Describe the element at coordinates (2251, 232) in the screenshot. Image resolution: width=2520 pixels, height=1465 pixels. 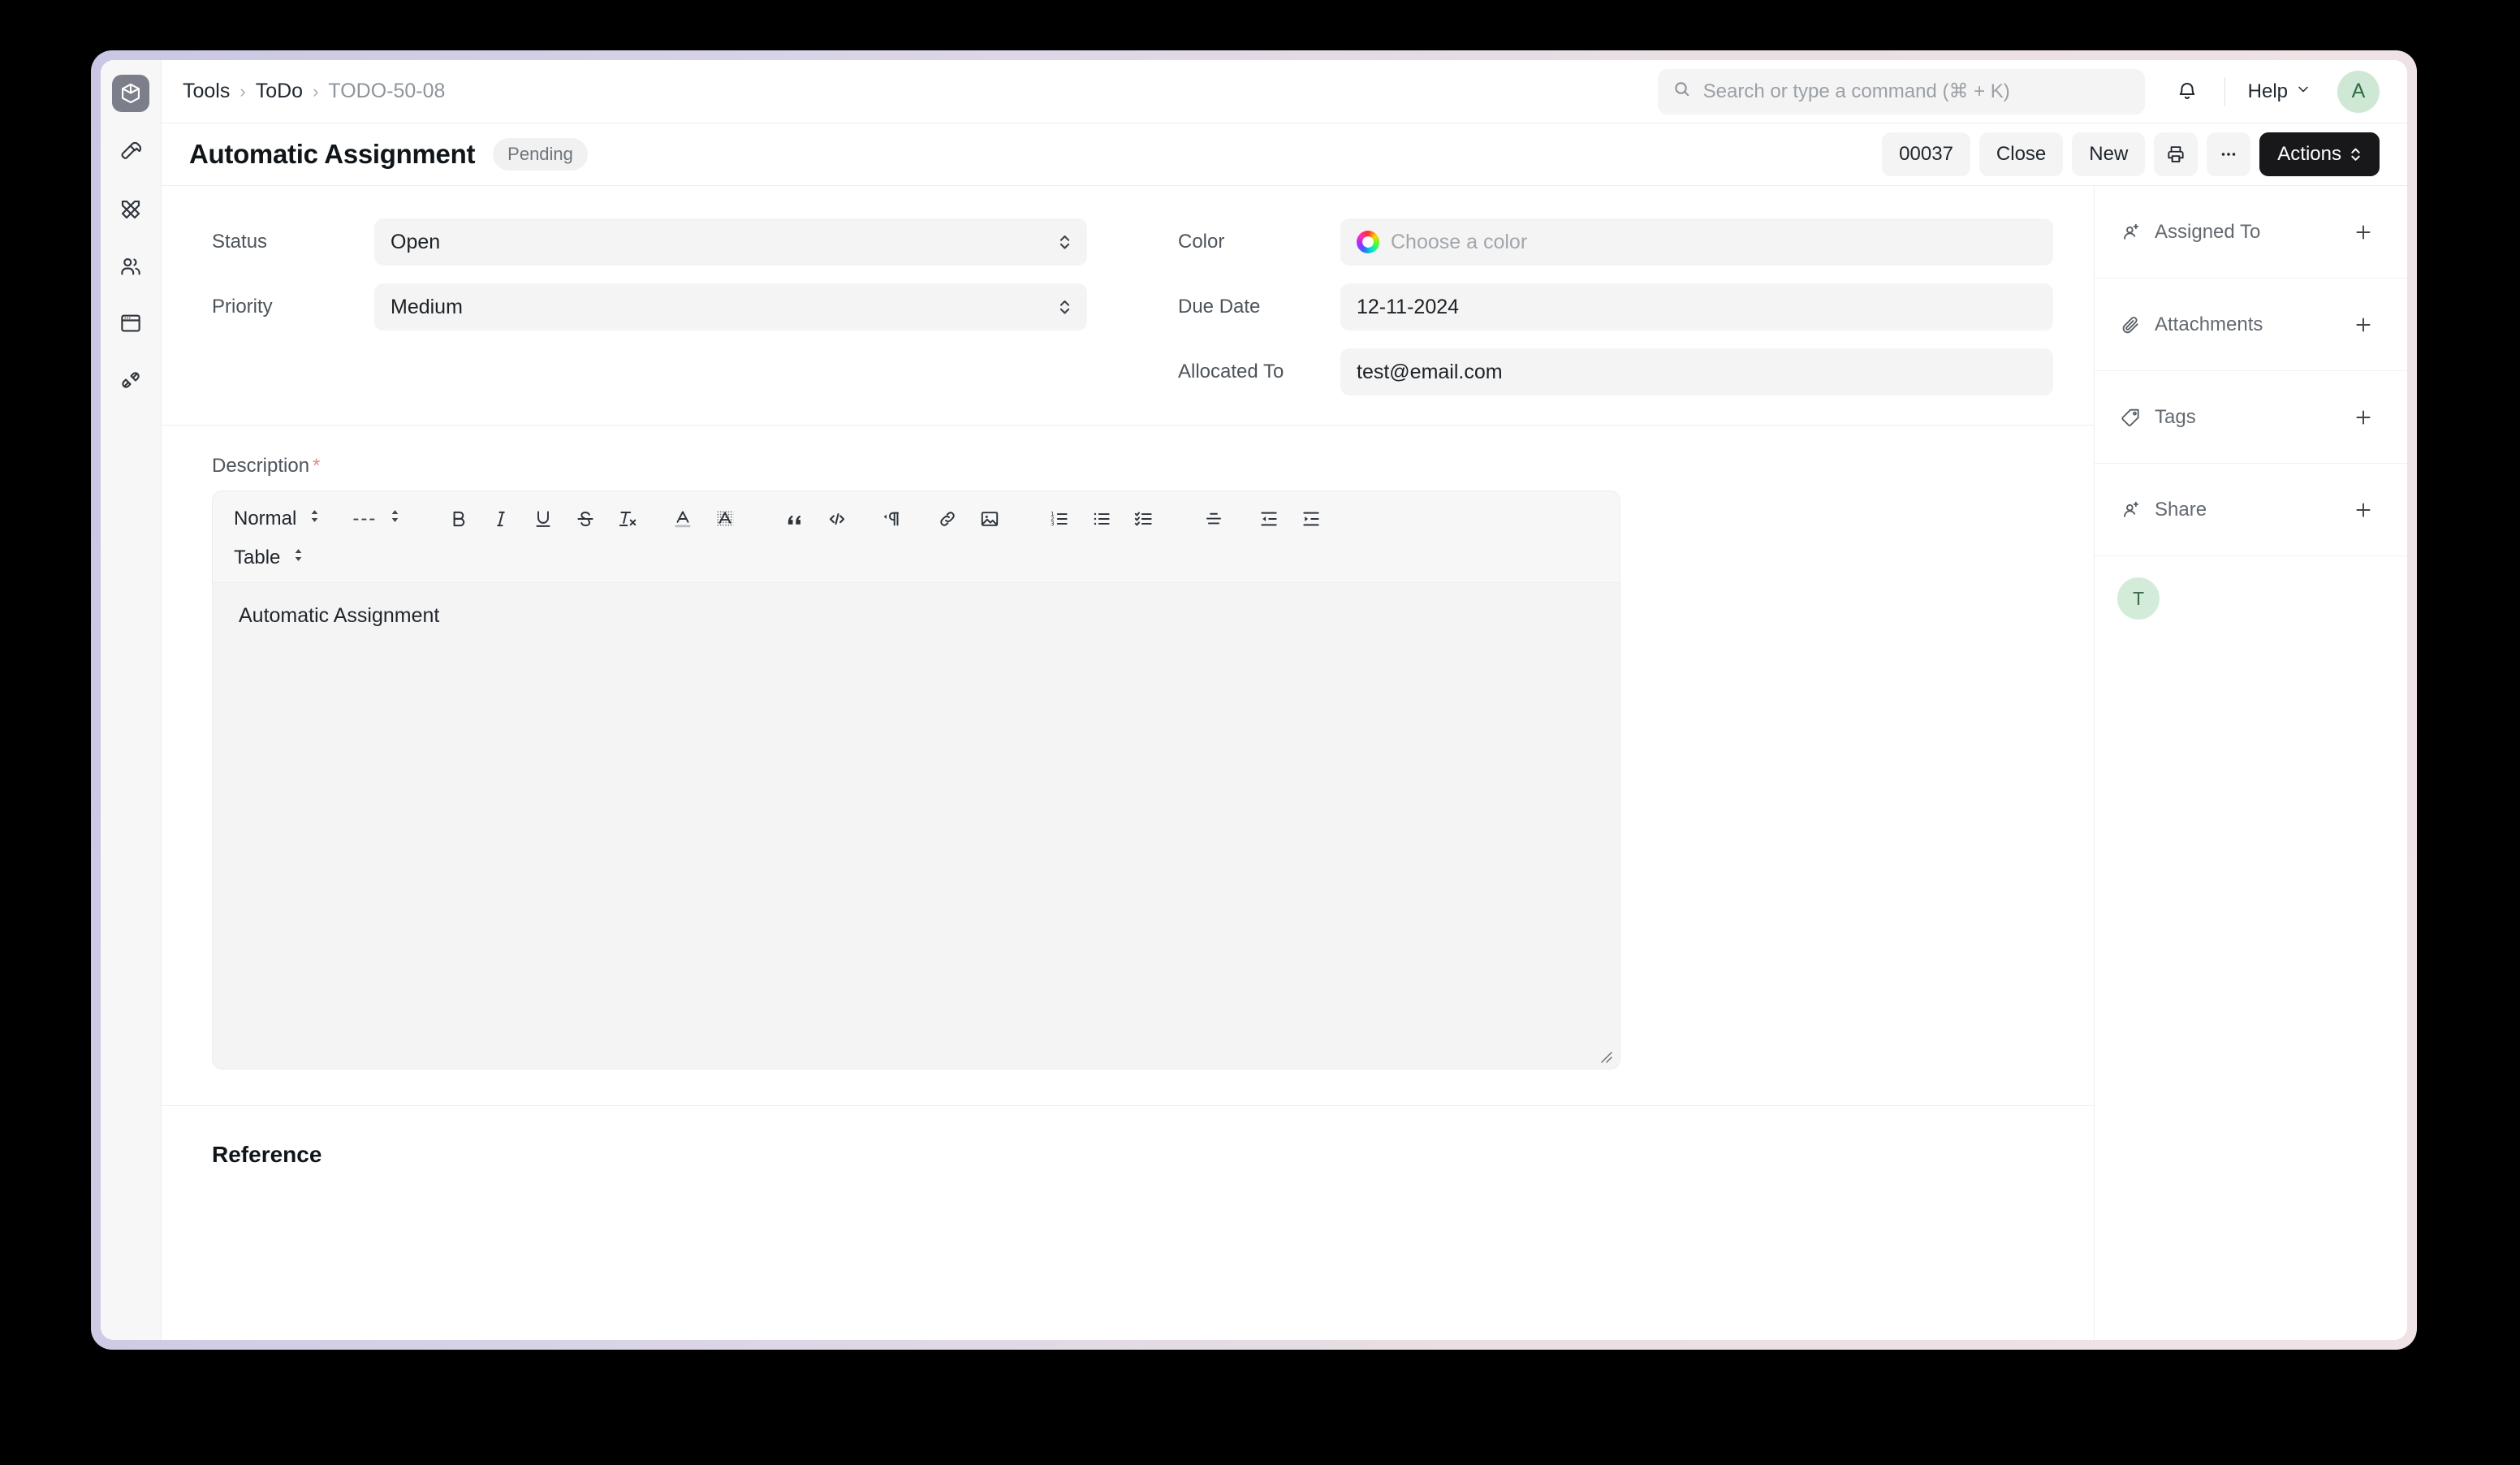
I see `sidebar-item-assigned-to: Assigned To` at that location.